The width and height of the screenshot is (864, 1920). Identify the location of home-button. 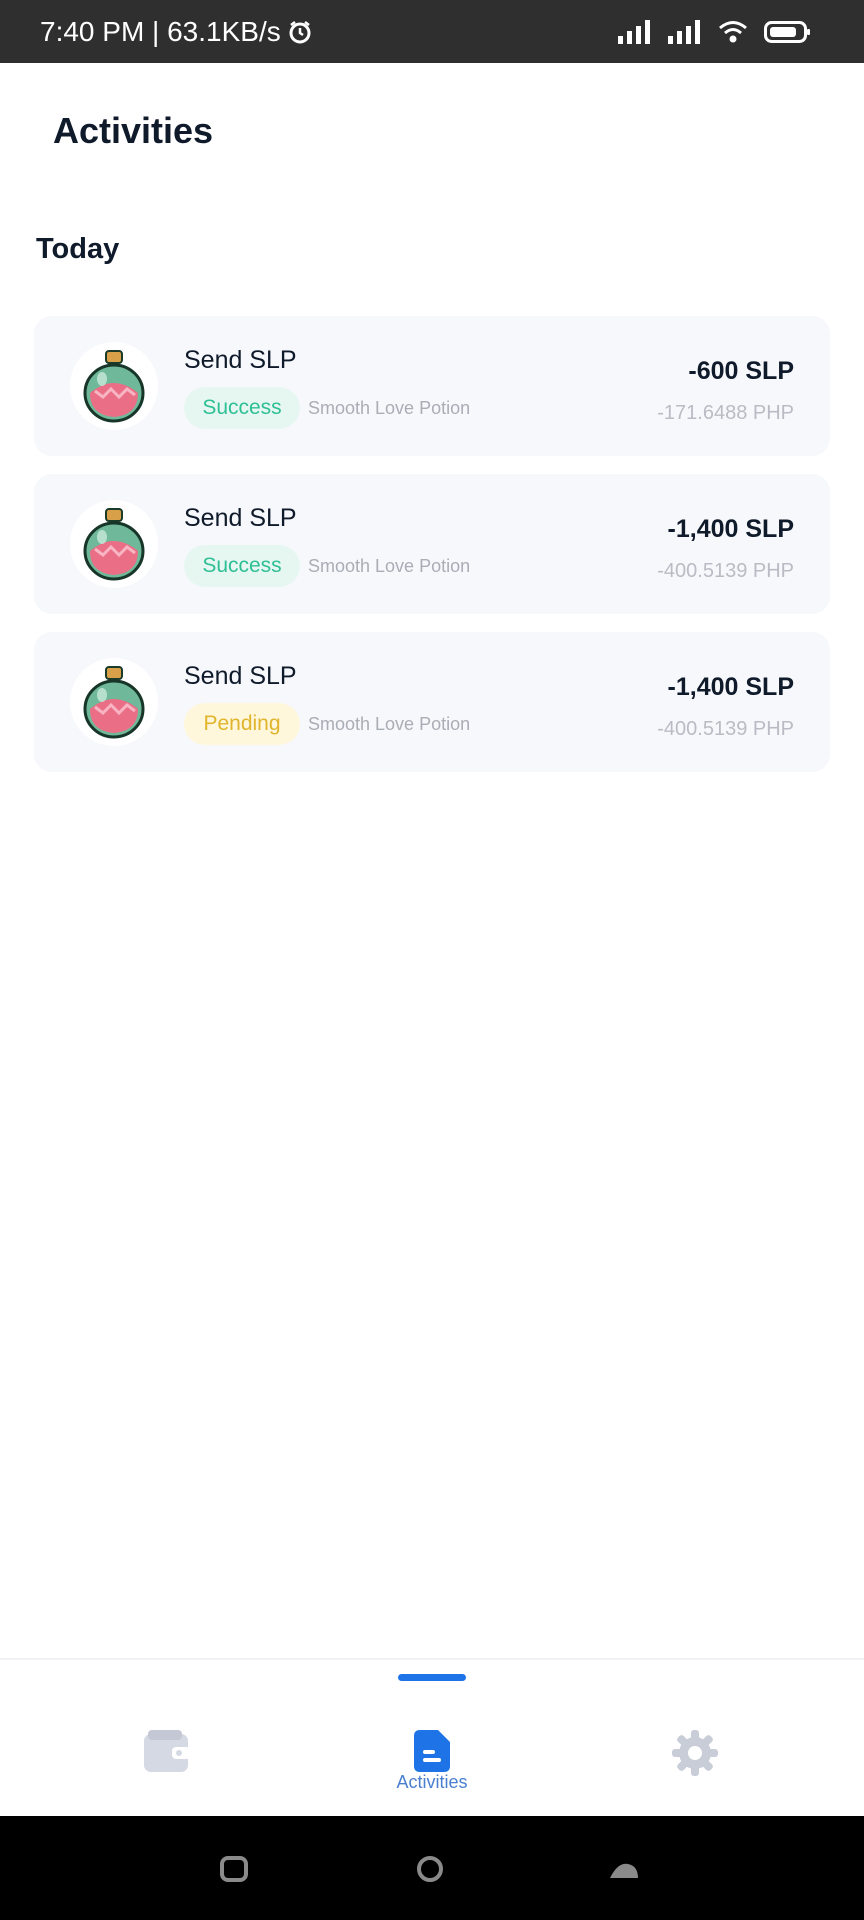
(430, 1869).